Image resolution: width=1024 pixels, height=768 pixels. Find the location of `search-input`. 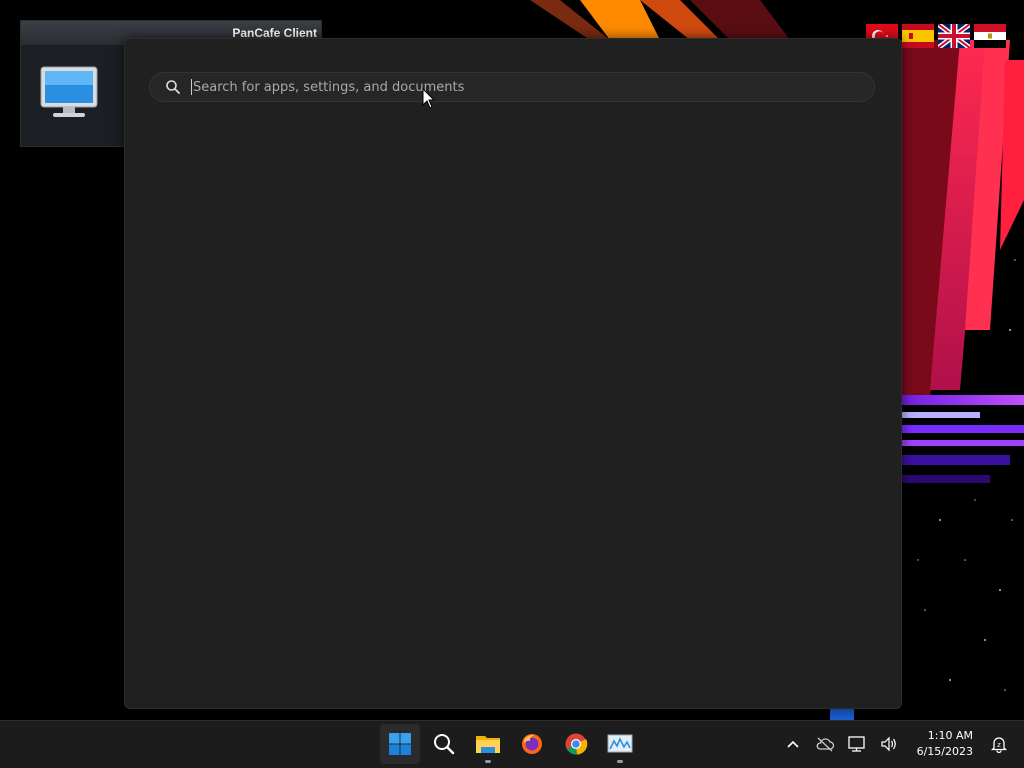

search-input is located at coordinates (532, 87).